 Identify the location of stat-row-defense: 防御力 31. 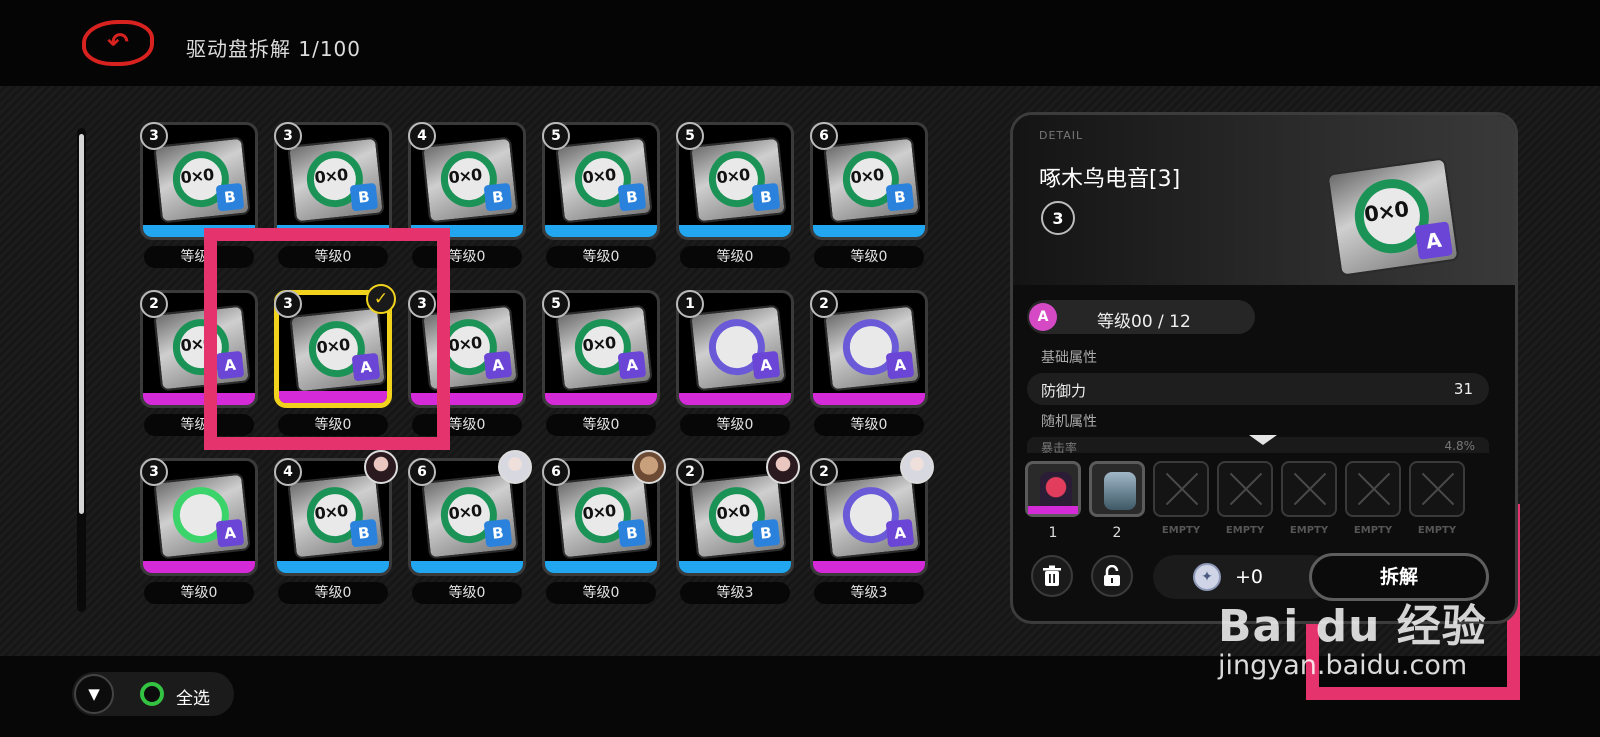
(1258, 389).